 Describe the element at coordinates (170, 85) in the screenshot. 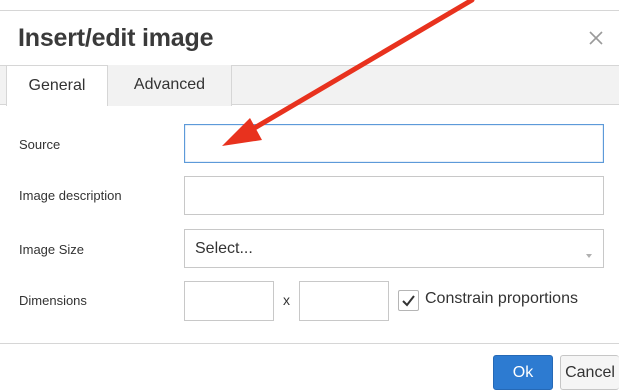

I see `tab-advanced: Advanced` at that location.